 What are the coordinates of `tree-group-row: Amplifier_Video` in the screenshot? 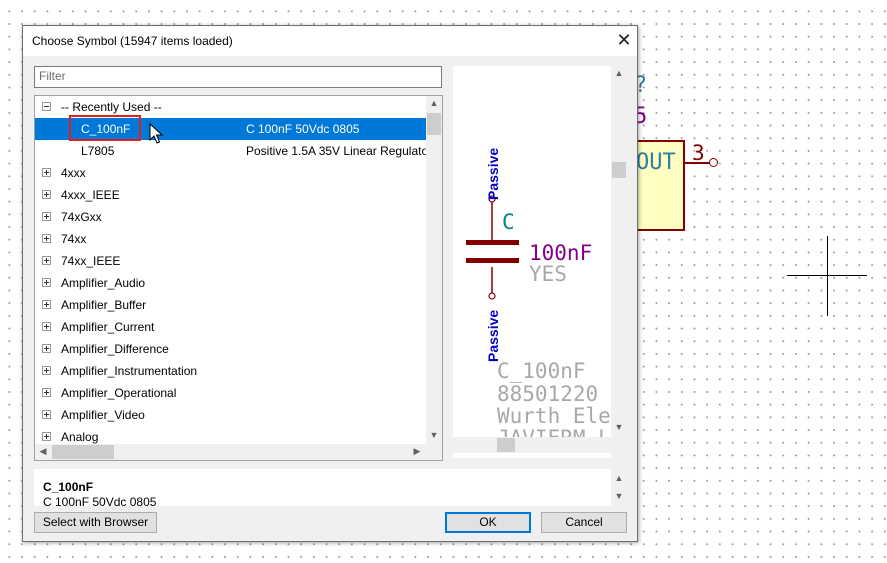 It's located at (230, 415).